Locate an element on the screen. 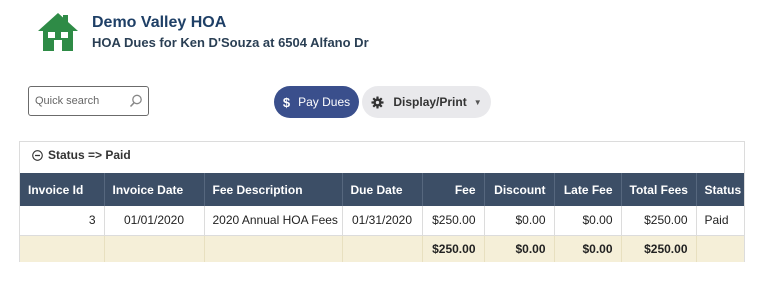 The width and height of the screenshot is (768, 283). totals-row: $250.00 $0.00 $0.00 $250.00 is located at coordinates (382, 248).